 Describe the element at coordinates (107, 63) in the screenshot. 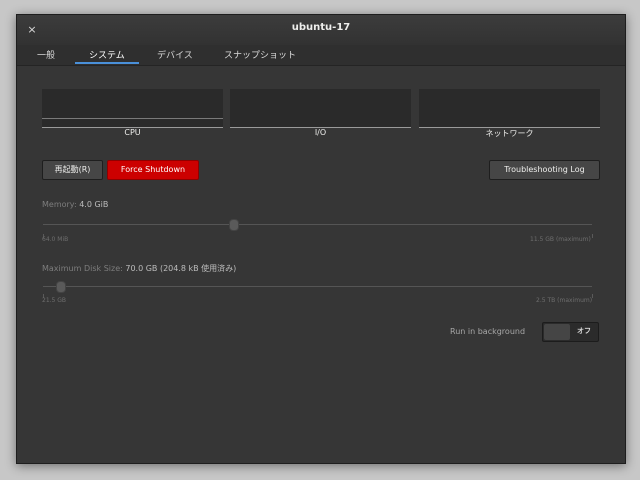

I see `active-tab-indicator` at that location.